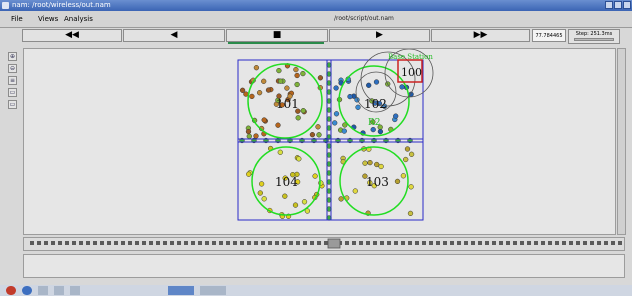 The height and width of the screenshot is (296, 632). Describe the element at coordinates (287, 104) in the screenshot. I see `node-label-101: 101` at that location.